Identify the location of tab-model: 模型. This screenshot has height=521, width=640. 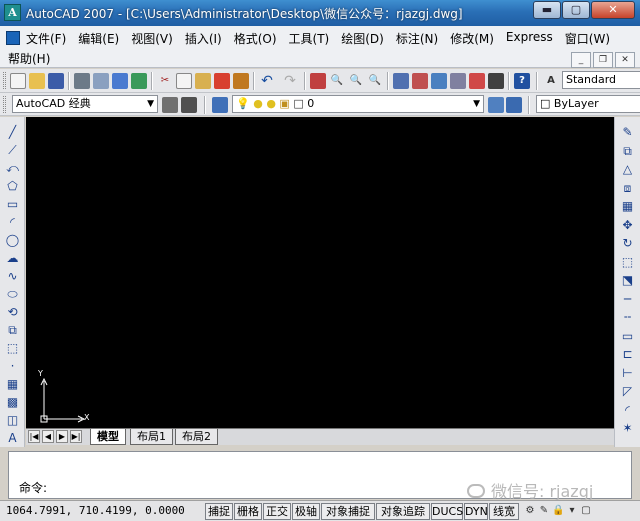
(108, 437).